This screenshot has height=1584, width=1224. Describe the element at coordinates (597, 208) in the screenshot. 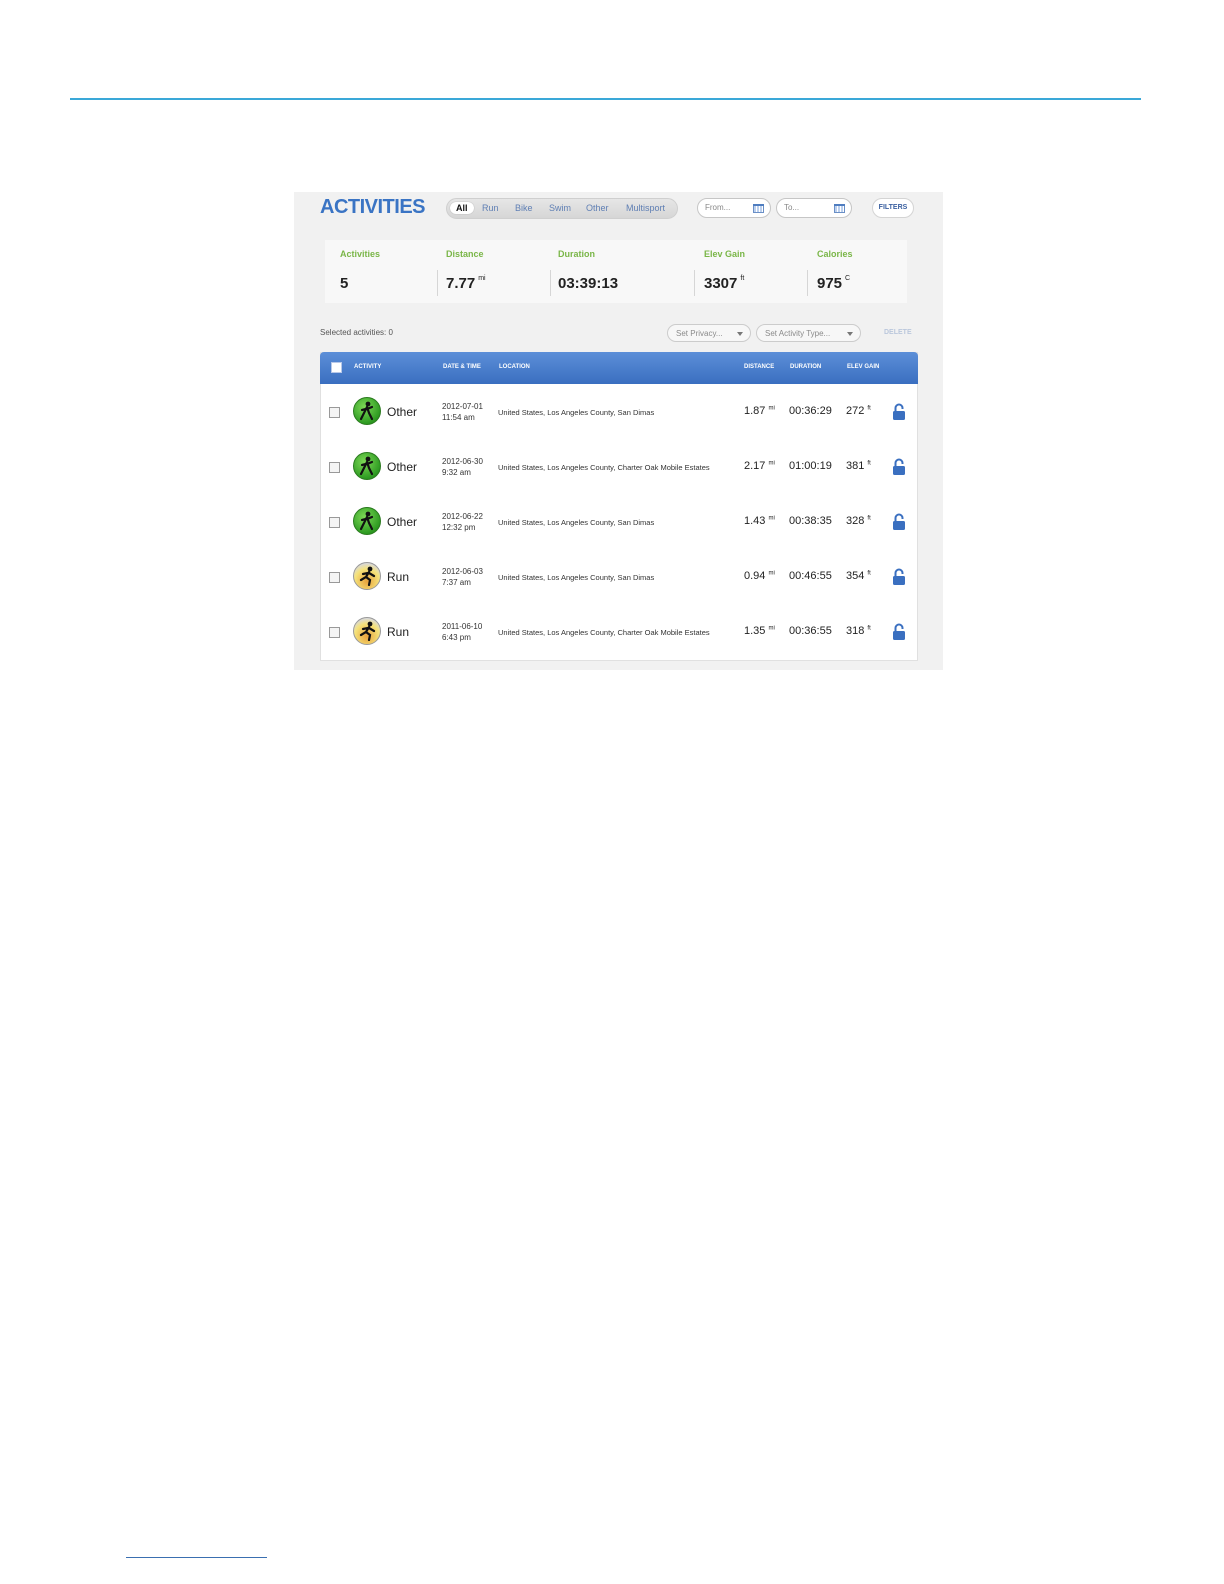

I see `tab-other: Other` at that location.